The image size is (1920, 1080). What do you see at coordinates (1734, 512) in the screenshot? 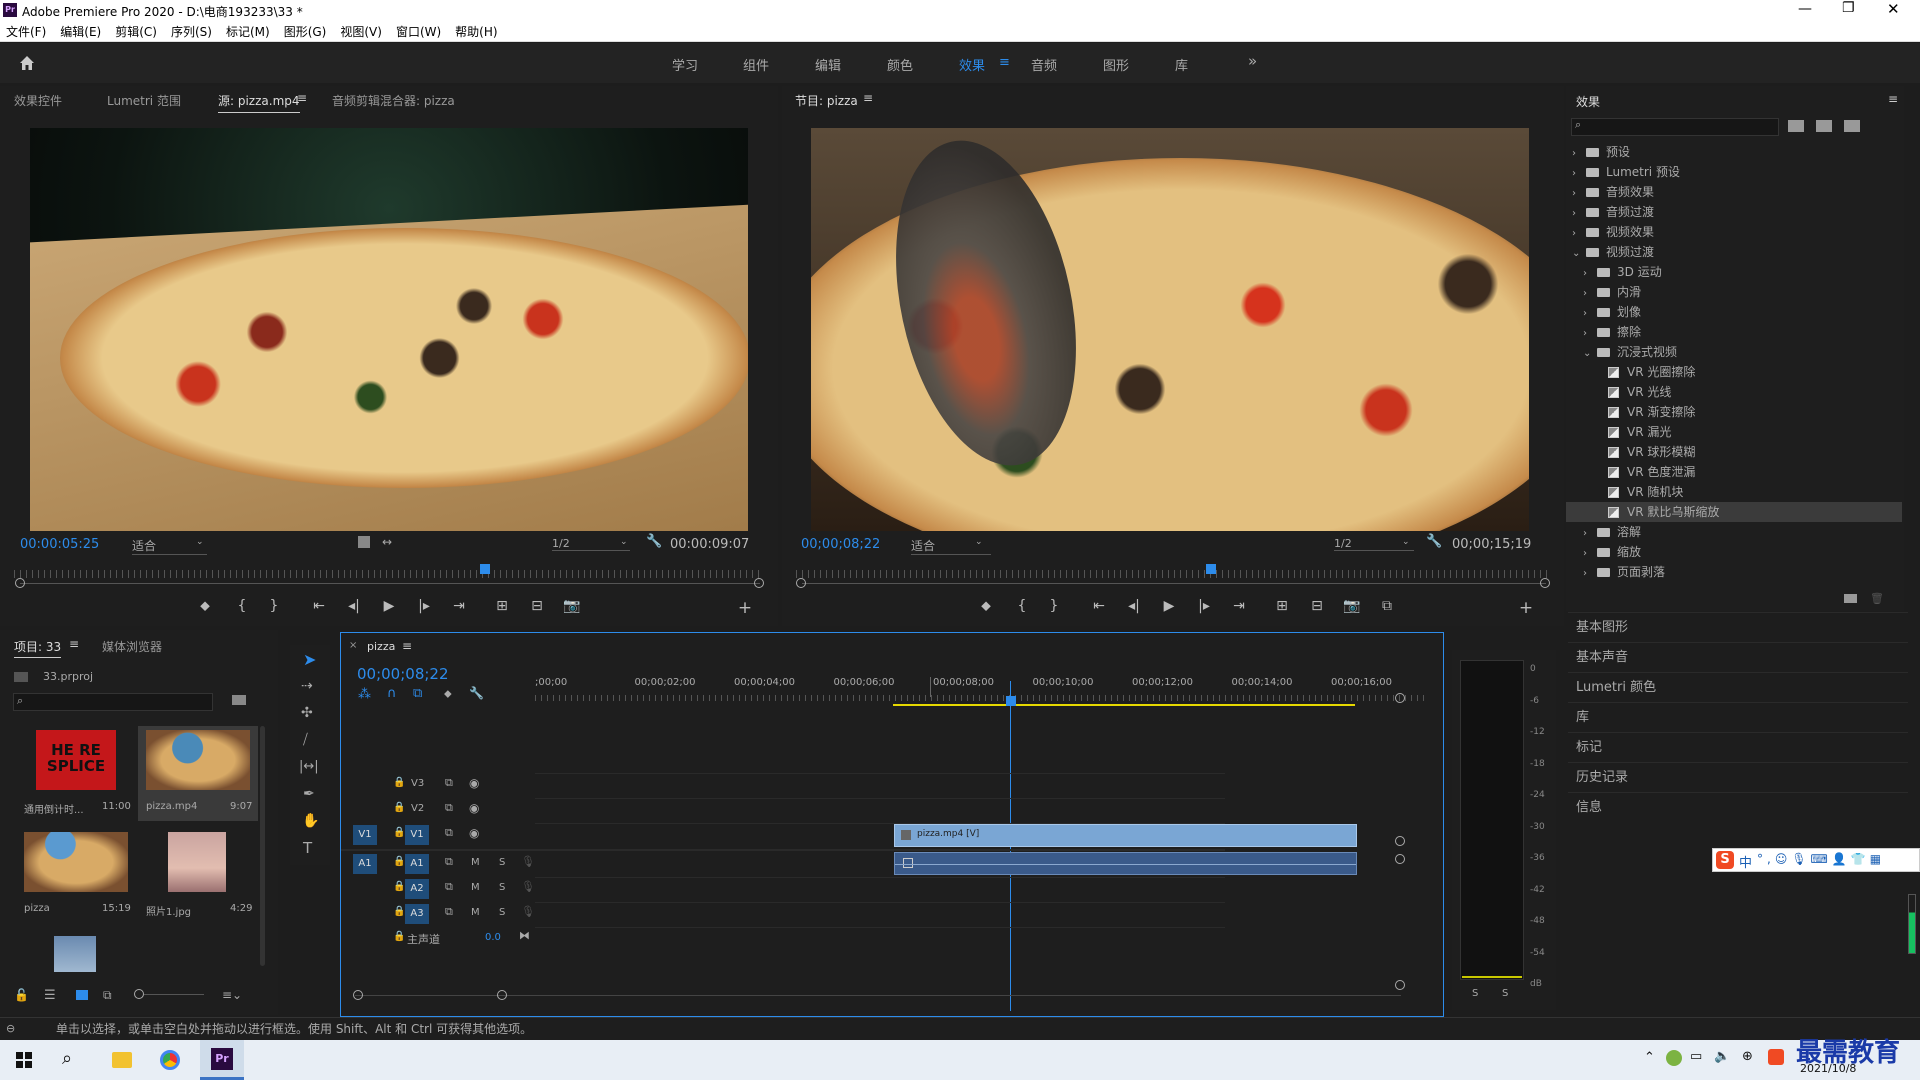
I see `effect-item: VR 默比乌斯缩放` at bounding box center [1734, 512].